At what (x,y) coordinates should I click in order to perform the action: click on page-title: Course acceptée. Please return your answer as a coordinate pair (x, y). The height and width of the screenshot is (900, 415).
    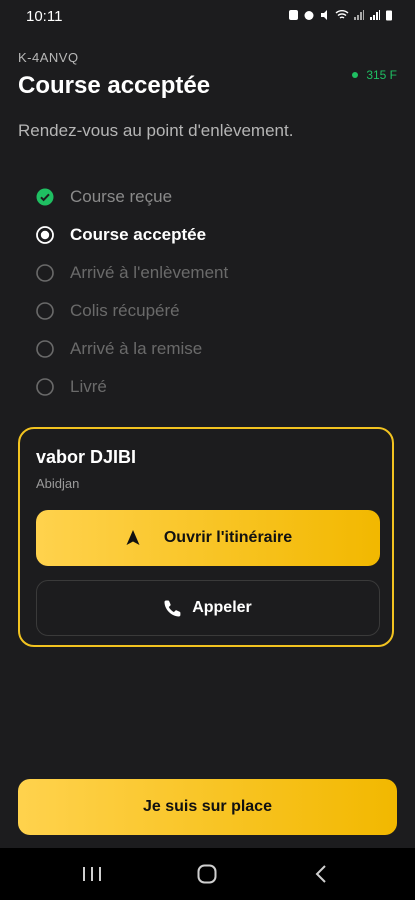
    Looking at the image, I should click on (114, 85).